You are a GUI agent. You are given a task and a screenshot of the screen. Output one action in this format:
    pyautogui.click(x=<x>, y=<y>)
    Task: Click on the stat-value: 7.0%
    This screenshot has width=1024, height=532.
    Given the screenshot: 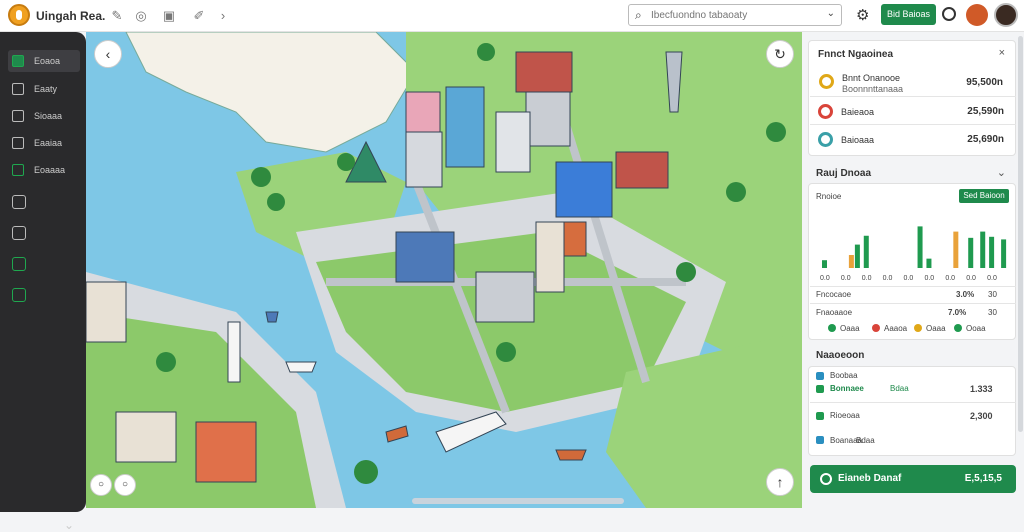 What is the action you would take?
    pyautogui.click(x=957, y=312)
    